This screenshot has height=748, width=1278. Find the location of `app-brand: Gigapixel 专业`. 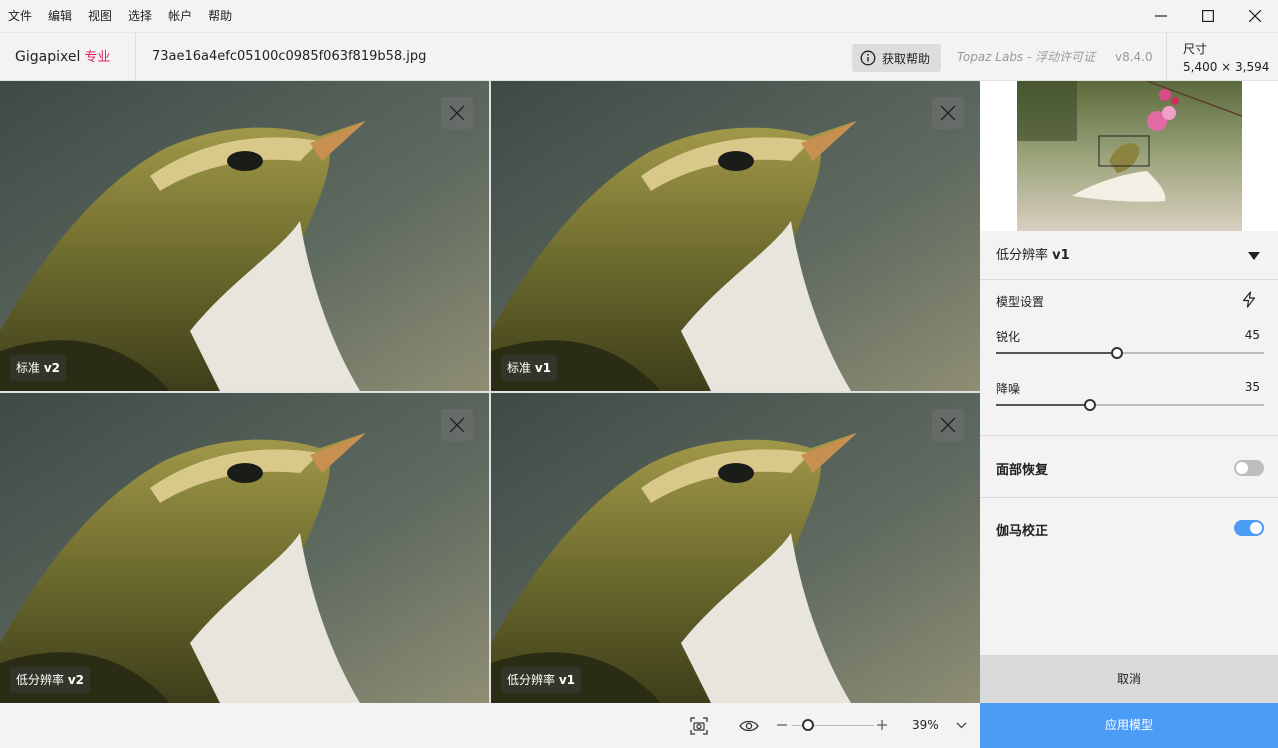

app-brand: Gigapixel 专业 is located at coordinates (62, 57).